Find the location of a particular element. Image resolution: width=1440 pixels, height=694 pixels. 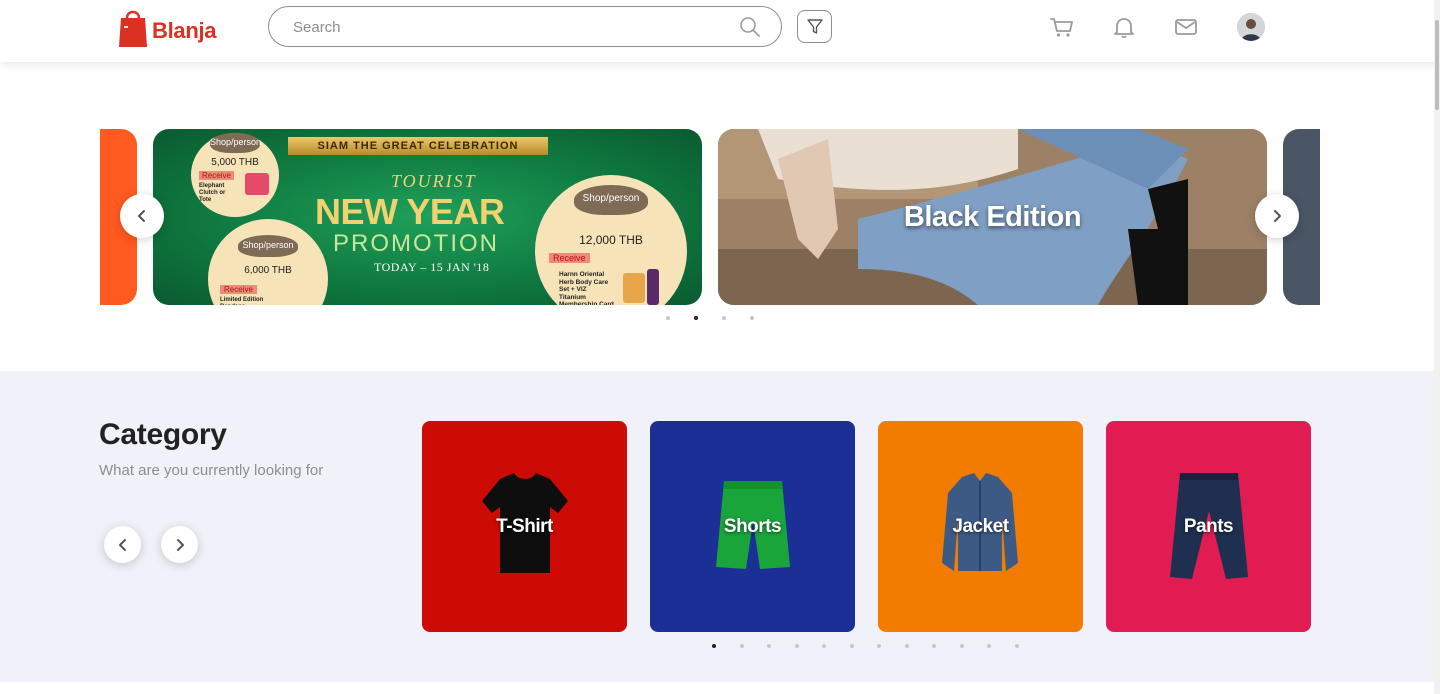

category-next-button is located at coordinates (179, 544).